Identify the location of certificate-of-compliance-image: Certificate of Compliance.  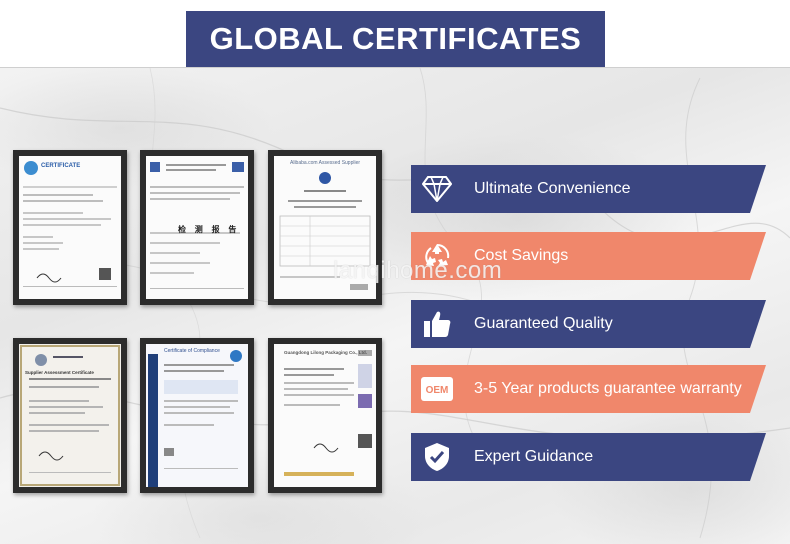
(197, 415).